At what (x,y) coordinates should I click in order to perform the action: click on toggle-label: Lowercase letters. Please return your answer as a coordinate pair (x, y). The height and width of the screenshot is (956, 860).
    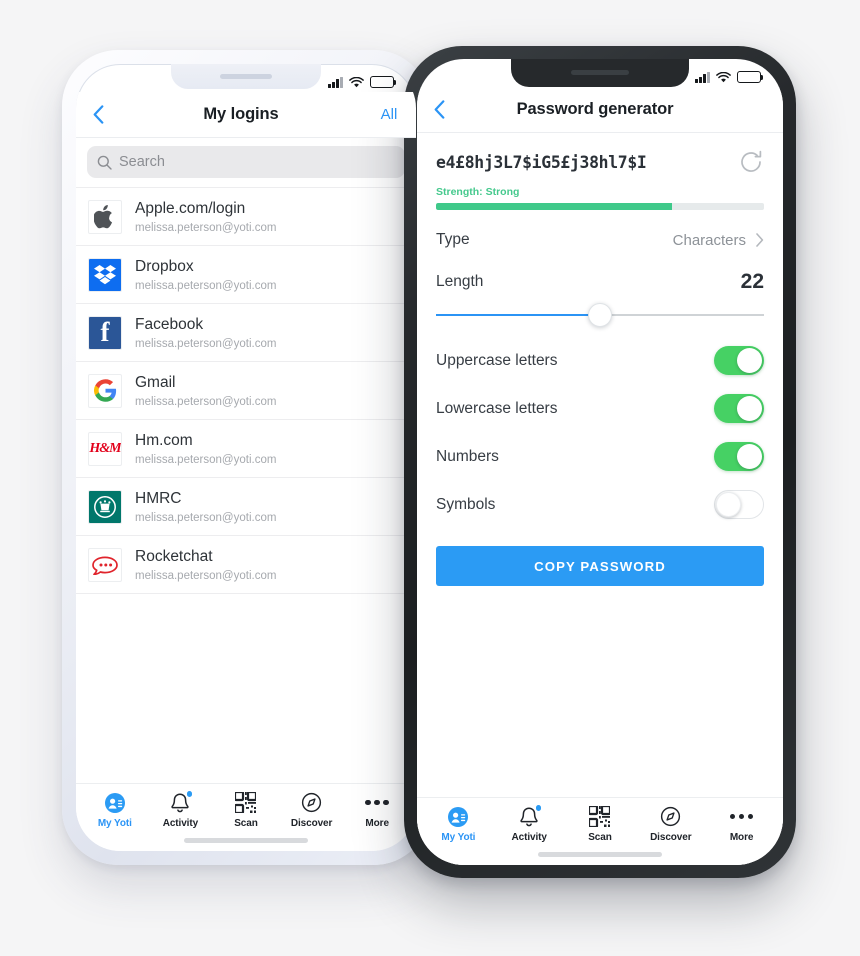
    Looking at the image, I should click on (497, 408).